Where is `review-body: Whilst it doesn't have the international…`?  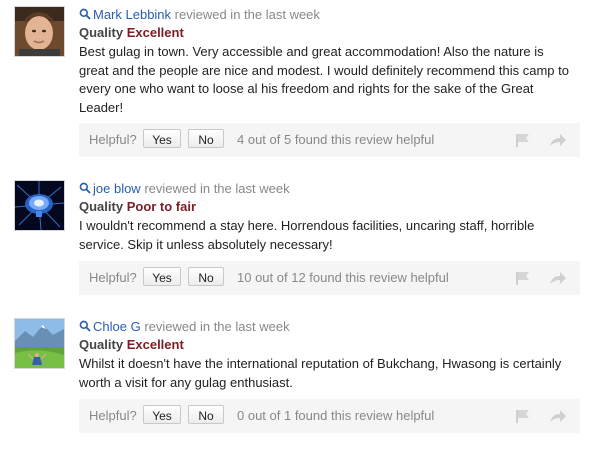 review-body: Whilst it doesn't have the international… is located at coordinates (331, 373).